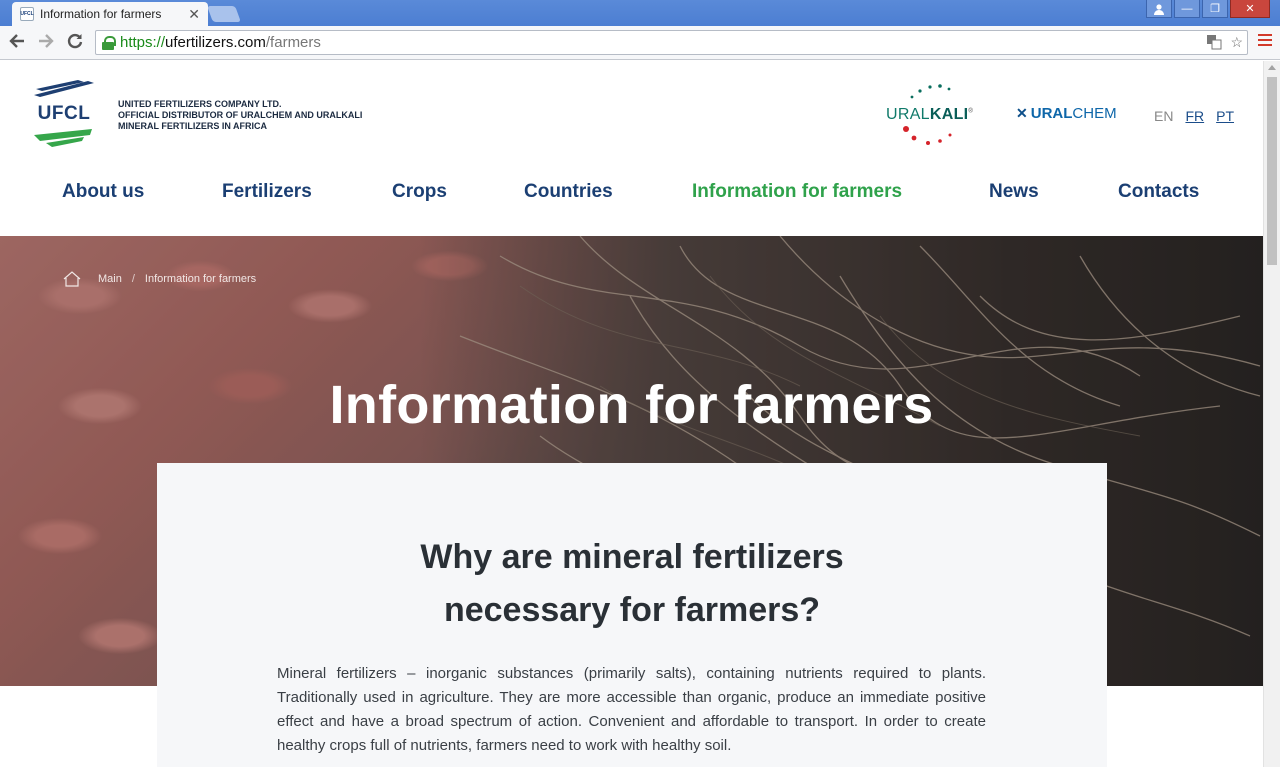 The height and width of the screenshot is (767, 1280). Describe the element at coordinates (631, 405) in the screenshot. I see `page-title: Information for farmers` at that location.